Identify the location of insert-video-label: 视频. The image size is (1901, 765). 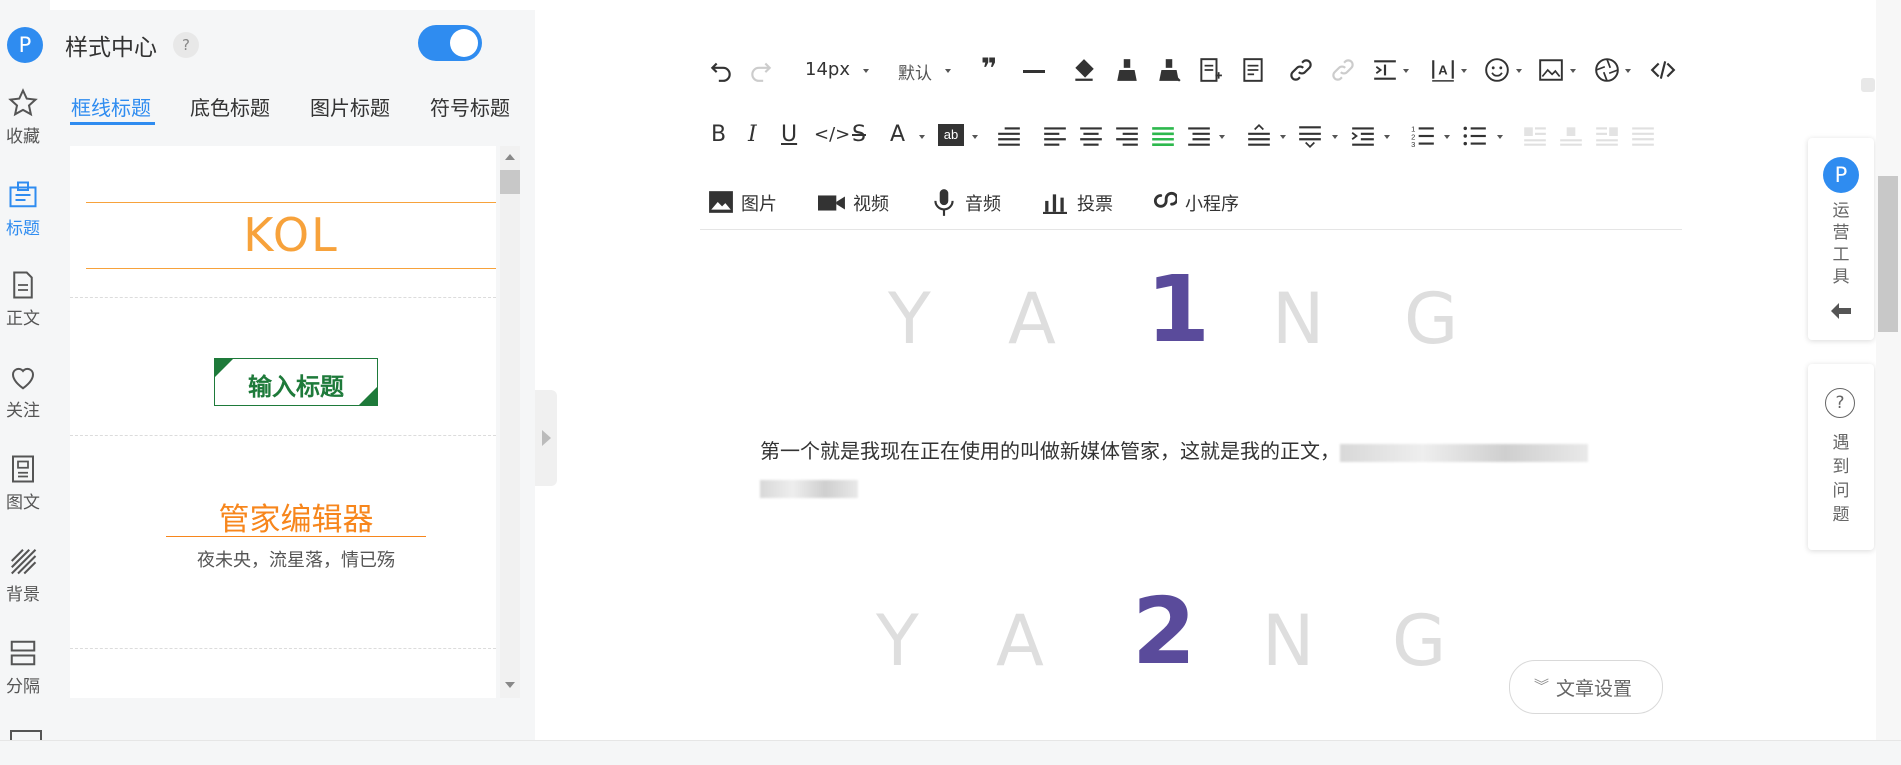
(871, 204).